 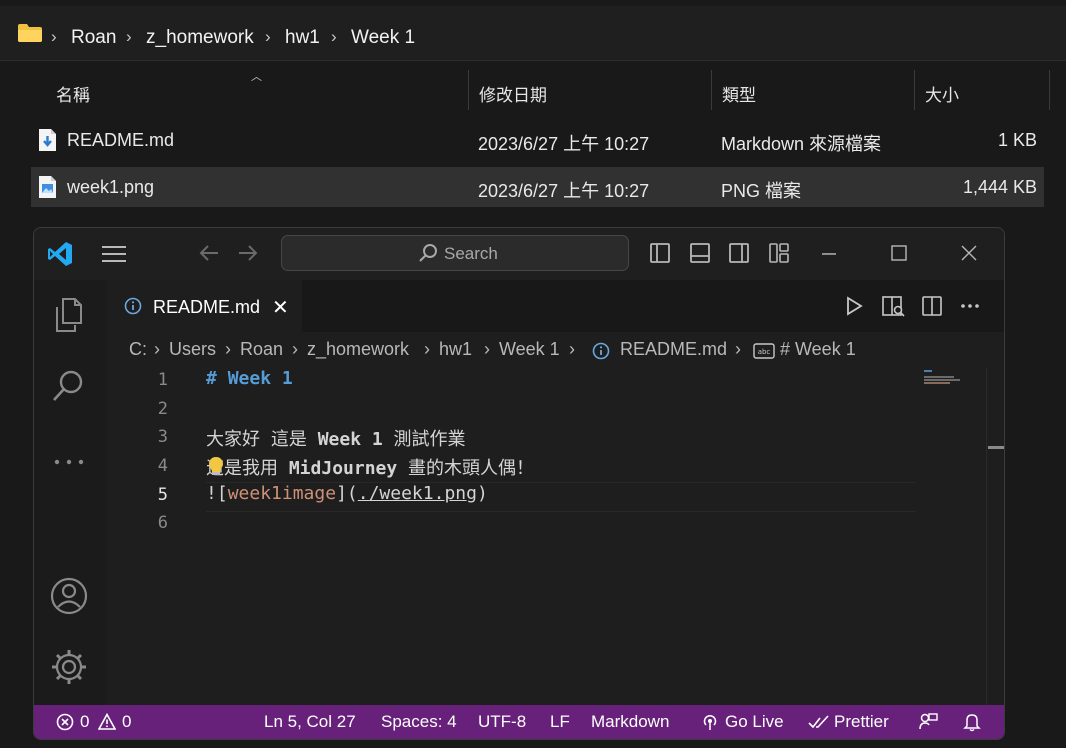 What do you see at coordinates (779, 253) in the screenshot?
I see `customize-layout-icon` at bounding box center [779, 253].